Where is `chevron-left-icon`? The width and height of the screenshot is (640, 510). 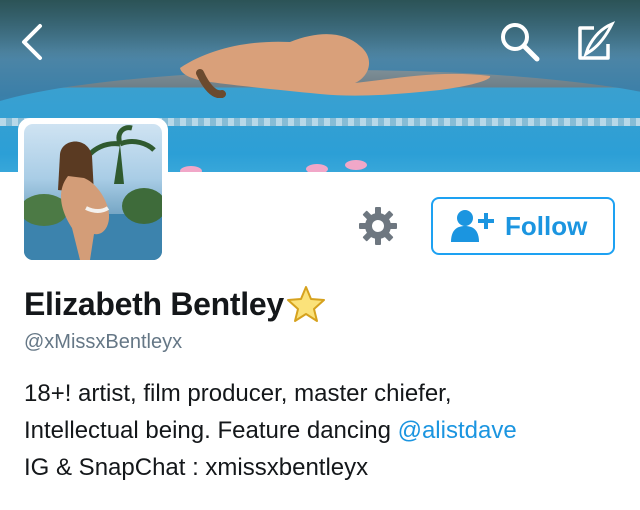
chevron-left-icon is located at coordinates (32, 42).